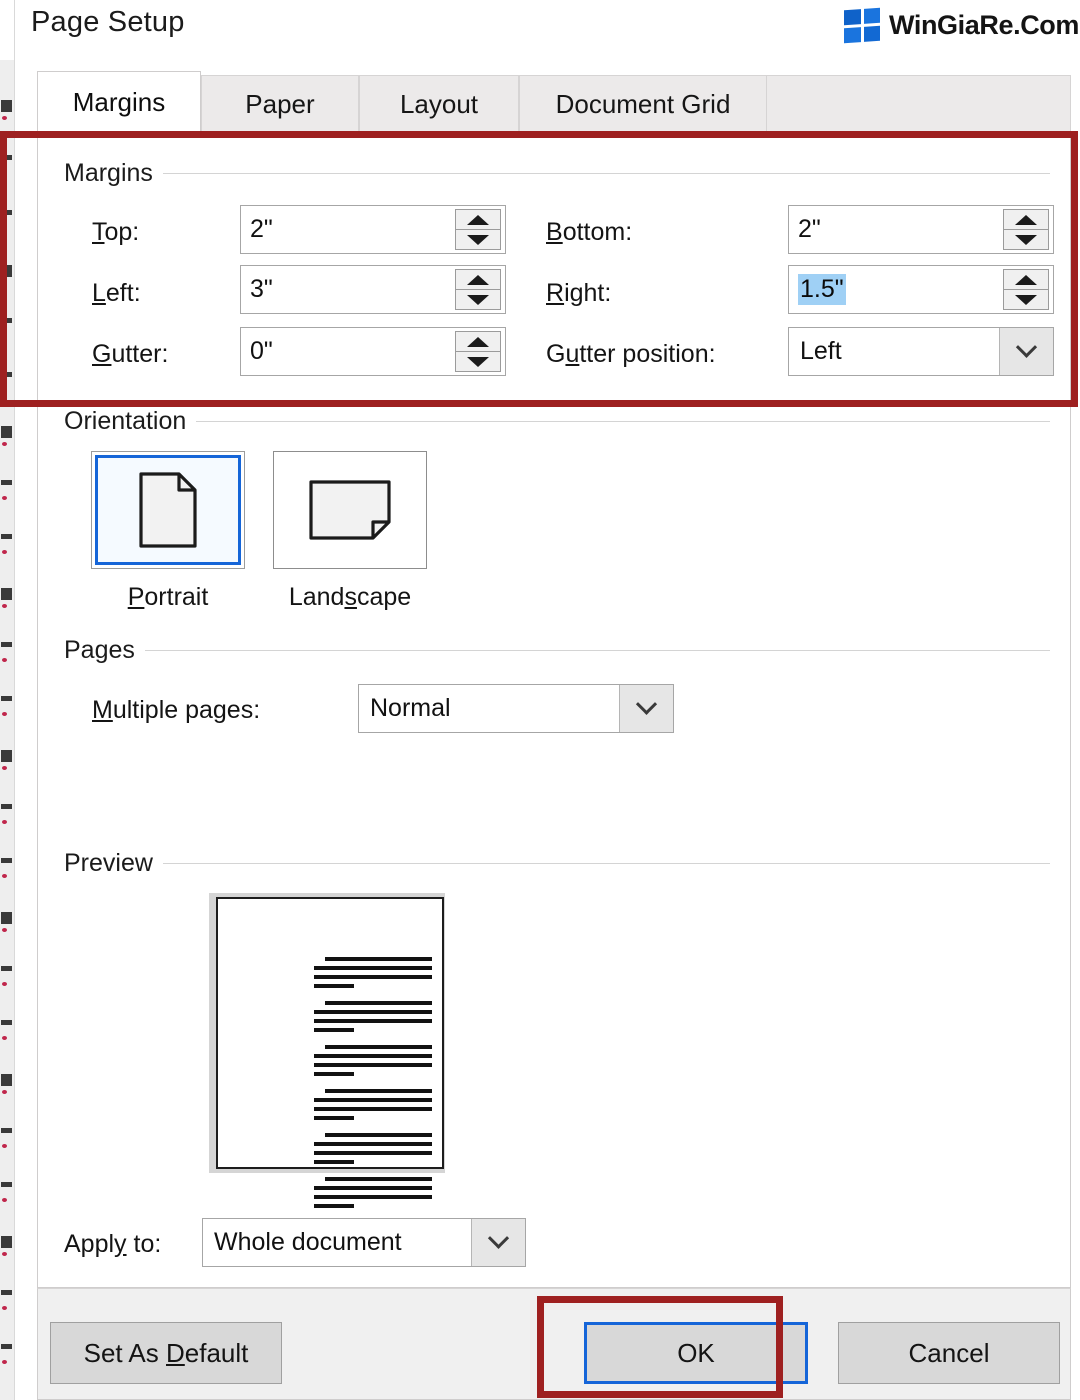  Describe the element at coordinates (589, 232) in the screenshot. I see `bottom-margin-label: Bottom:` at that location.